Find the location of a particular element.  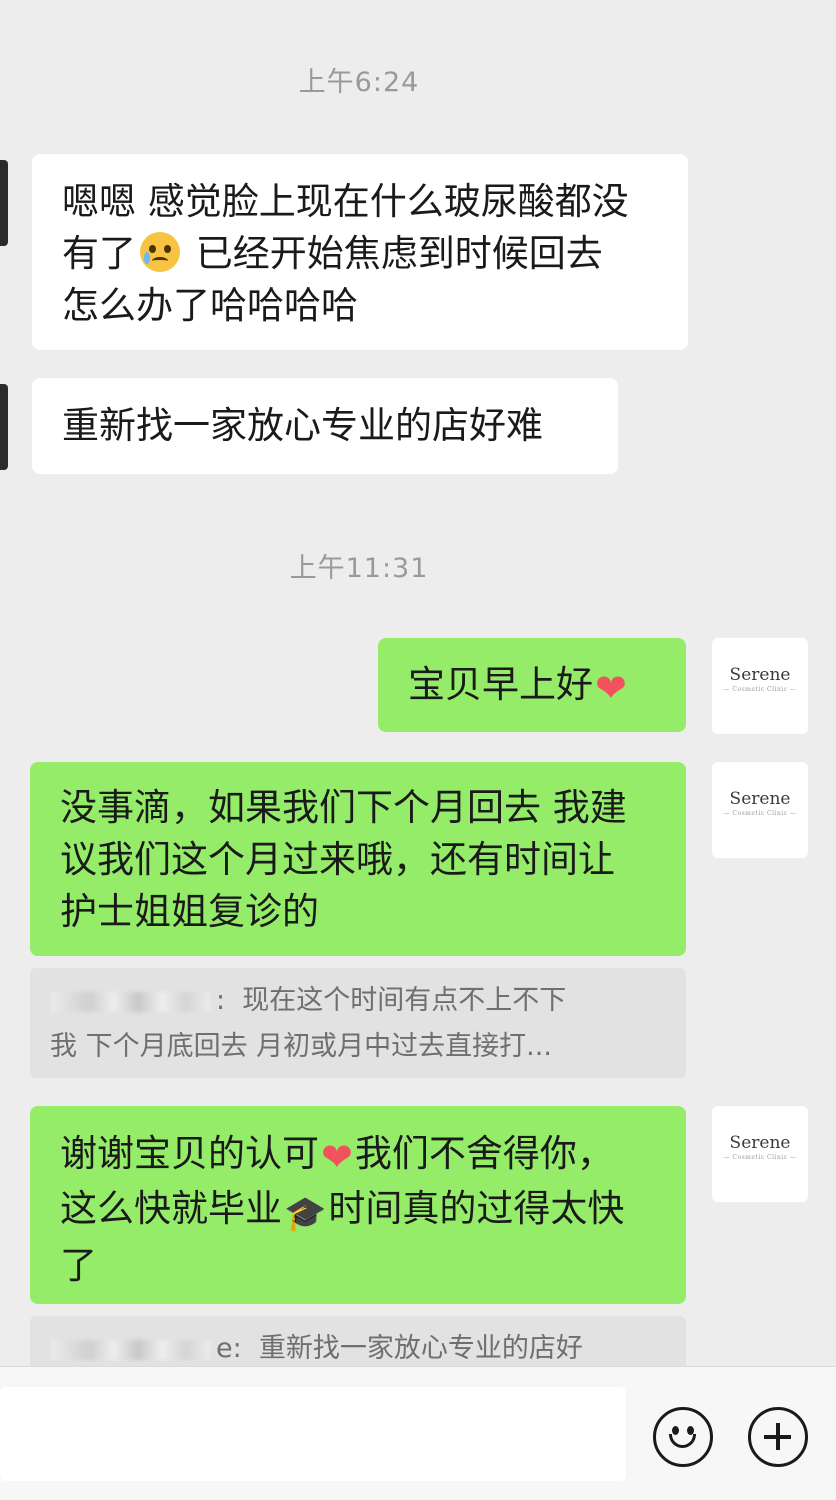

chat-input-bar is located at coordinates (418, 1433).